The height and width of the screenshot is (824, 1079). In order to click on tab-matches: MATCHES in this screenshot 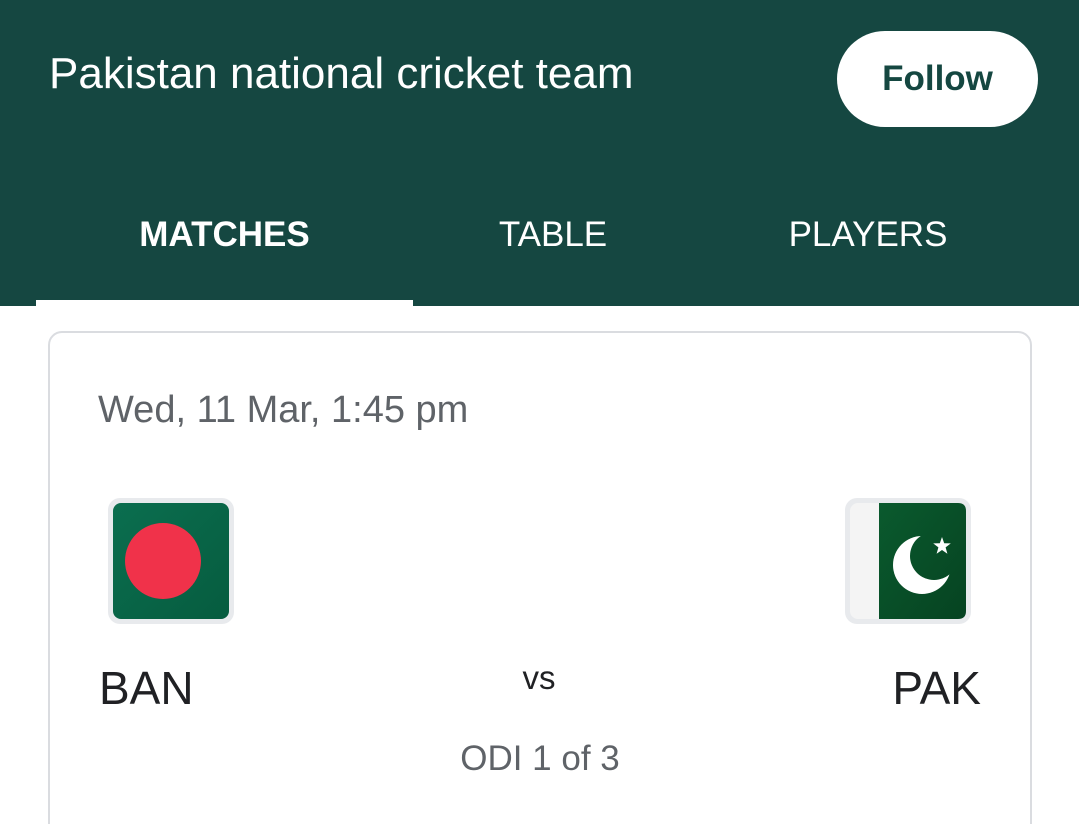, I will do `click(224, 248)`.